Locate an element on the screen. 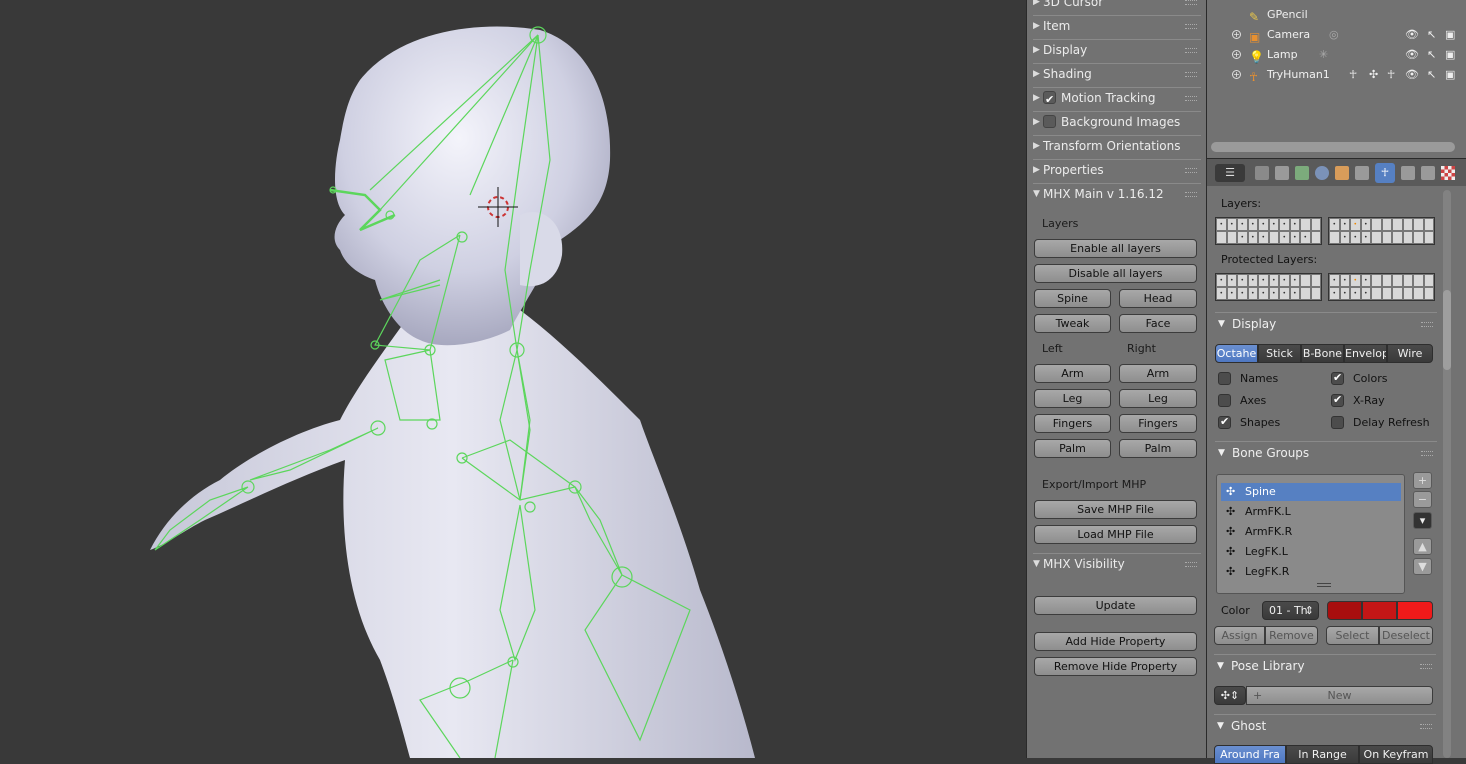 The height and width of the screenshot is (764, 1466). outliner-scrollbar is located at coordinates (1333, 147).